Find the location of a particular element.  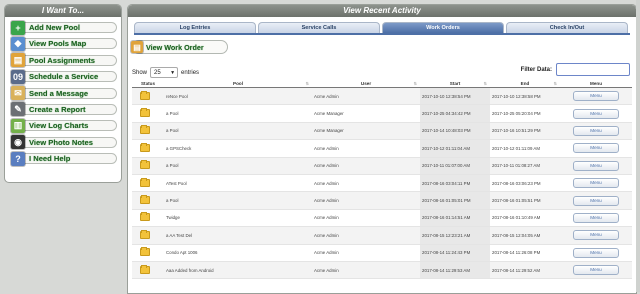

table-header-row: Status Pool ⇅ User ⇅ Start ⇅ End ⇅ Menu is located at coordinates (382, 84).